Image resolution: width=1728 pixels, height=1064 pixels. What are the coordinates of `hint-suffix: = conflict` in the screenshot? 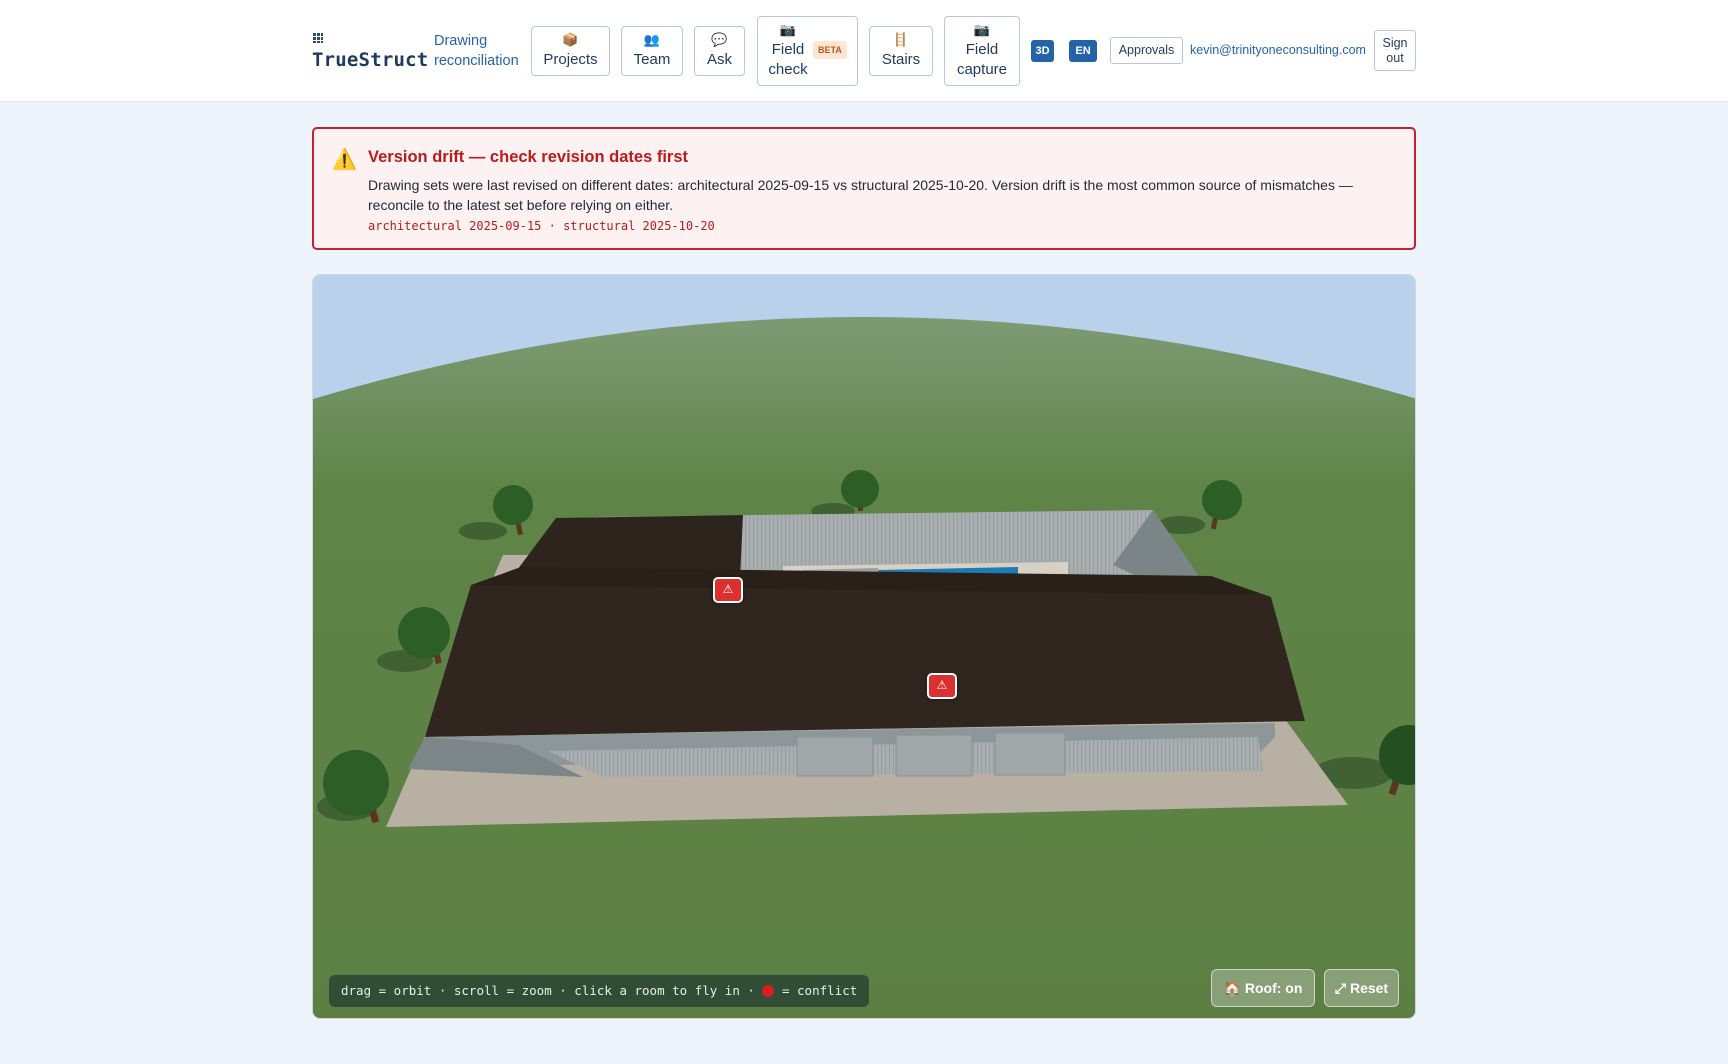 It's located at (819, 990).